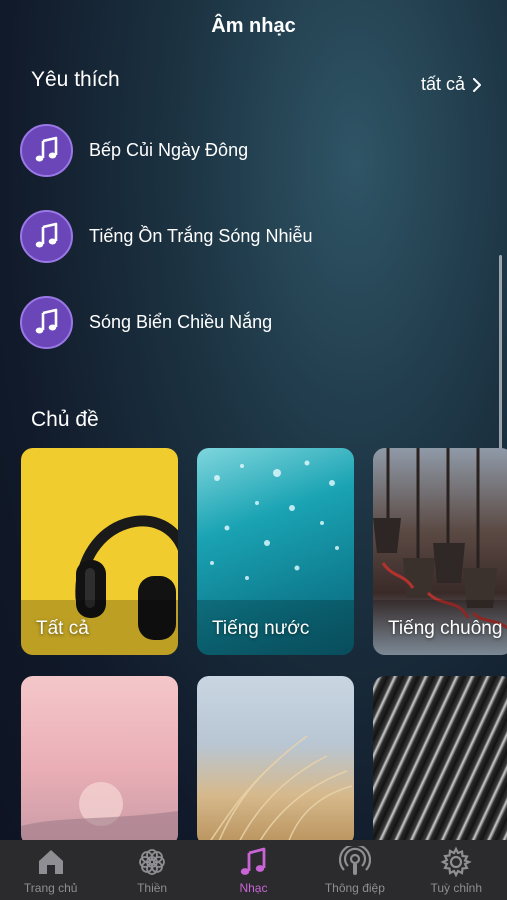 This screenshot has width=507, height=900. Describe the element at coordinates (50, 861) in the screenshot. I see `home-icon` at that location.